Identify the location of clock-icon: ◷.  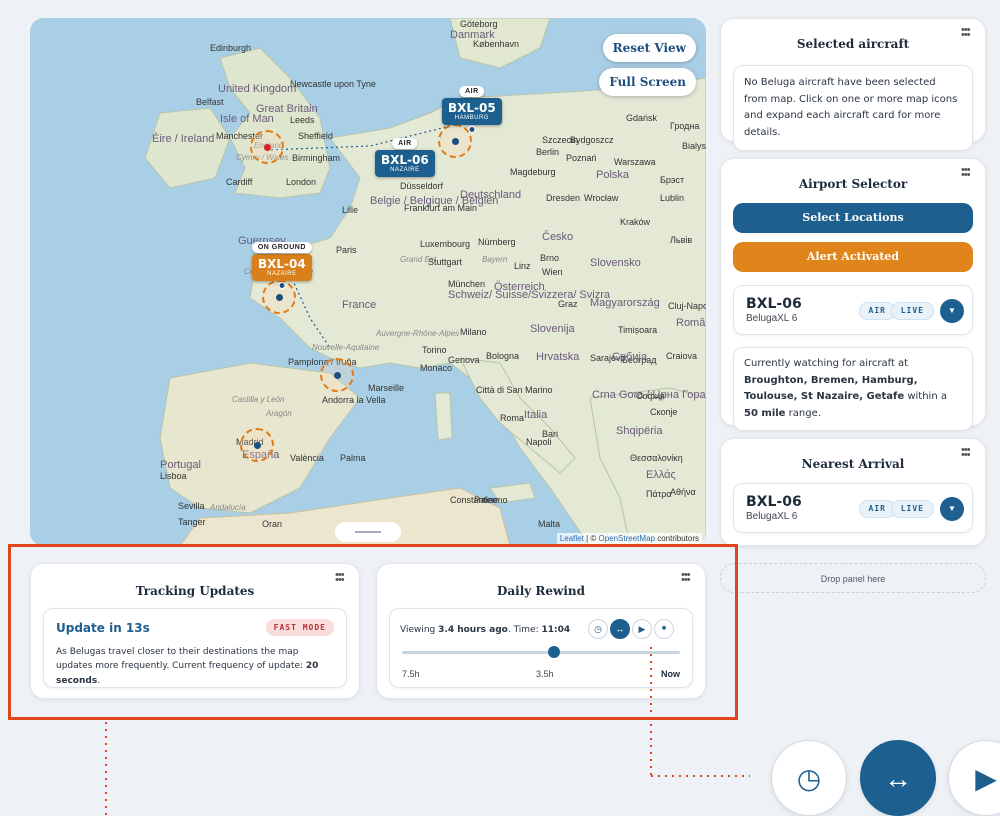
(809, 778).